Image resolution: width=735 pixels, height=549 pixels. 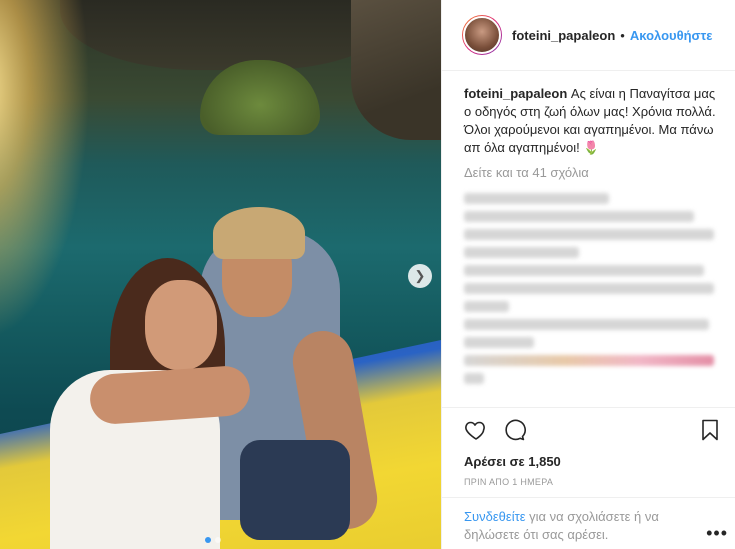 I want to click on photo-cave-rock, so click(x=220, y=35).